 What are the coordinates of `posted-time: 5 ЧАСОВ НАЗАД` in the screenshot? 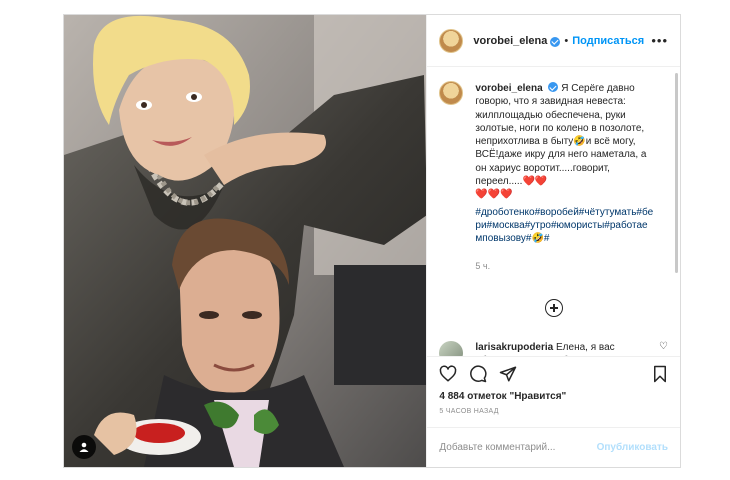 It's located at (469, 411).